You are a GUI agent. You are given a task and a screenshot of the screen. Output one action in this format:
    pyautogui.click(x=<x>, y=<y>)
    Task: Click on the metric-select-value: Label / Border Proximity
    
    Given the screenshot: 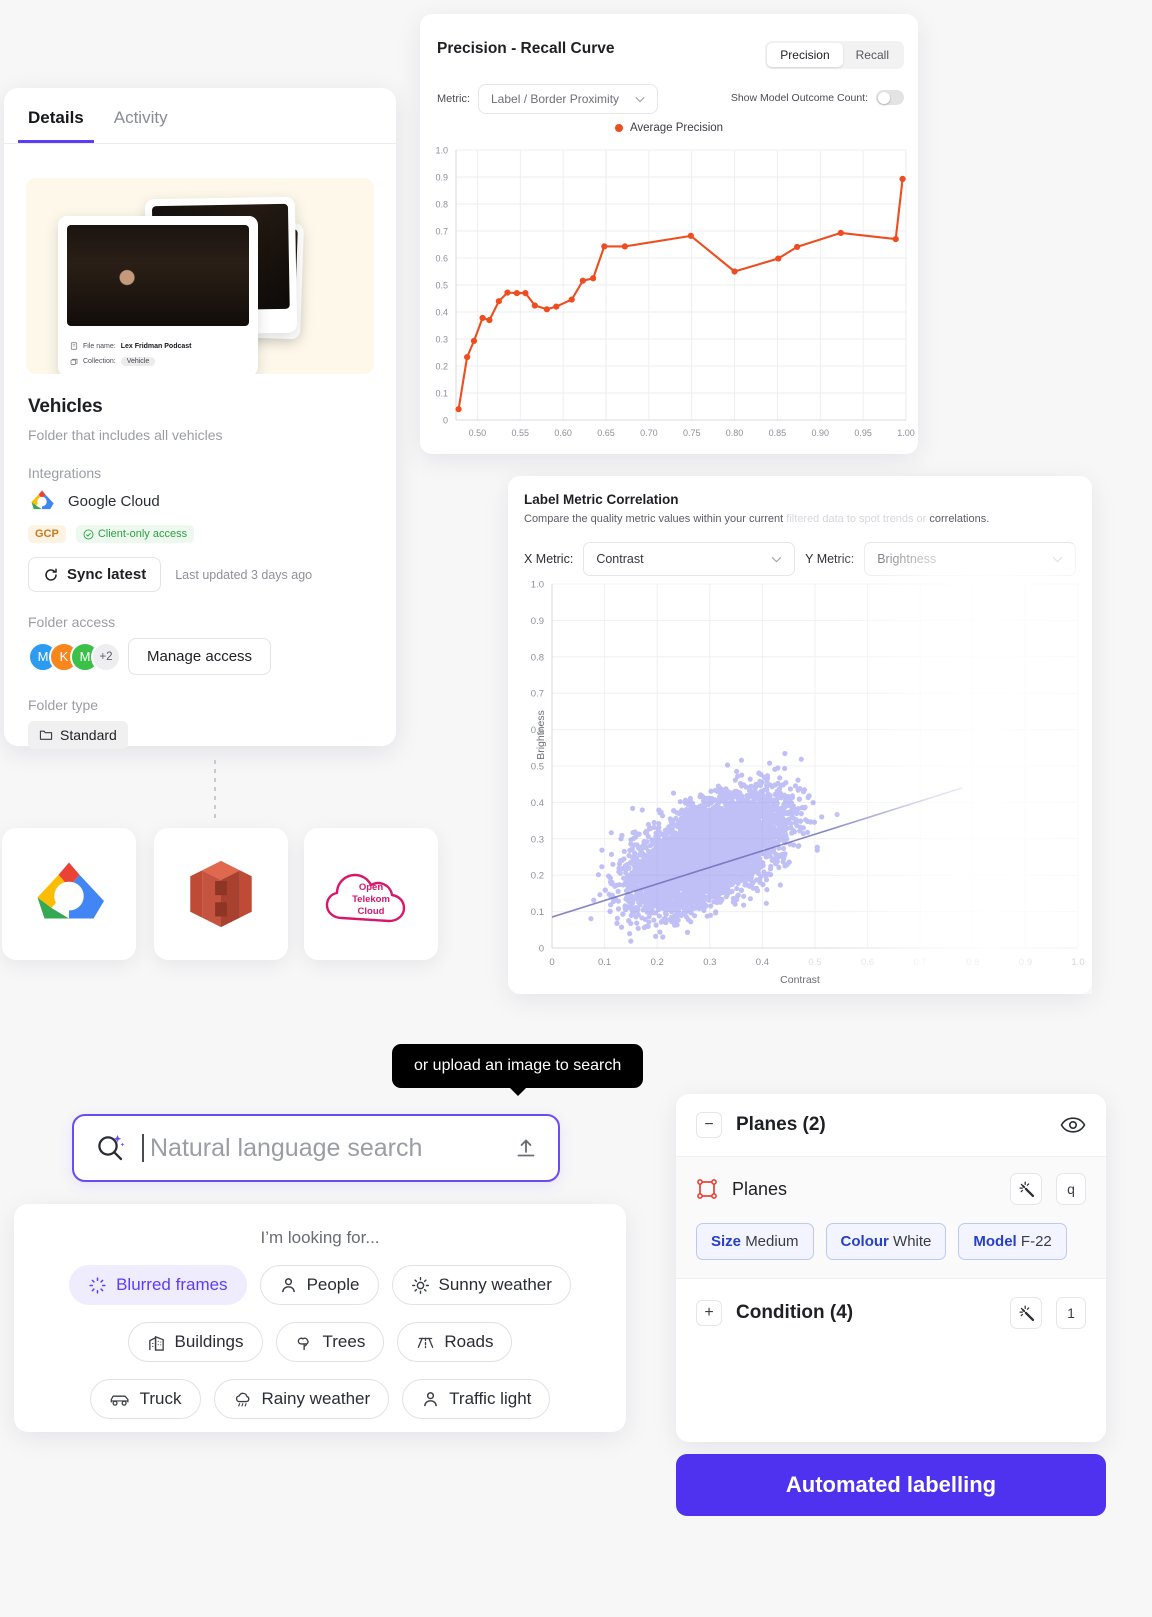 What is the action you would take?
    pyautogui.click(x=555, y=99)
    